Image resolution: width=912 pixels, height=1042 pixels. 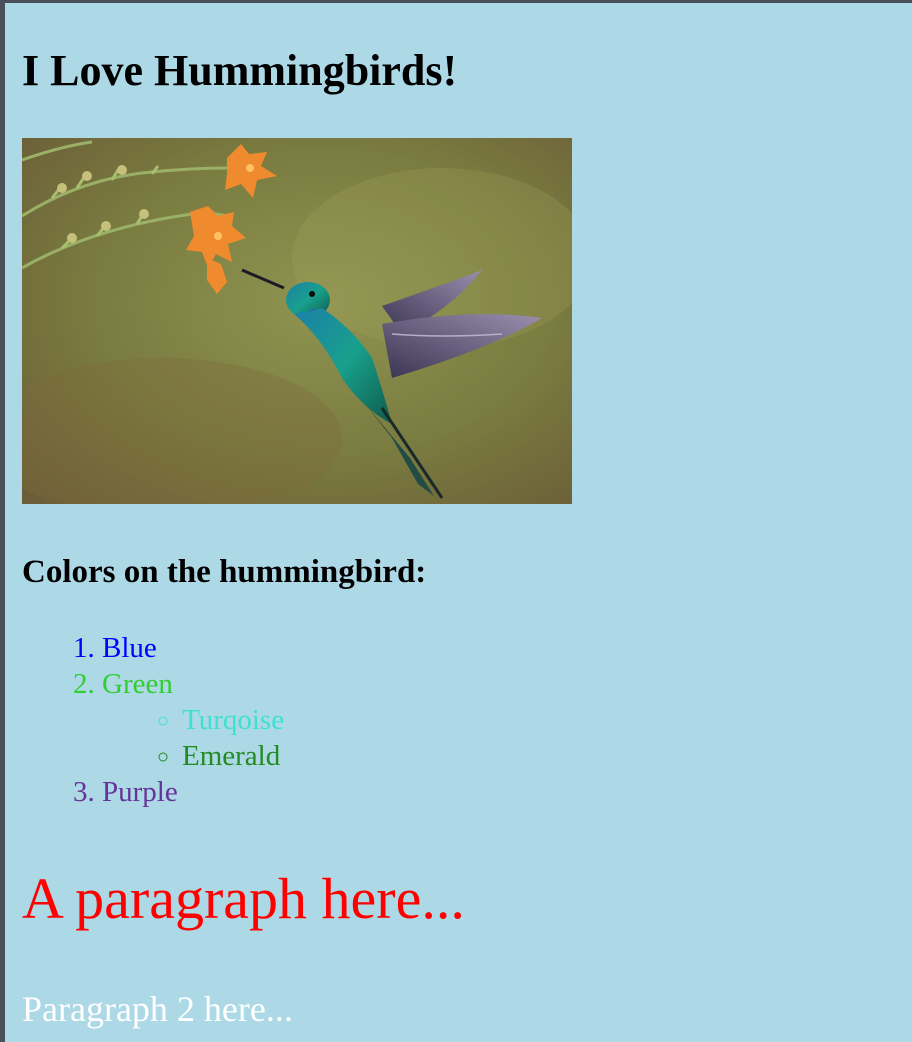 I want to click on list-item-purple: Purple, so click(x=193, y=792).